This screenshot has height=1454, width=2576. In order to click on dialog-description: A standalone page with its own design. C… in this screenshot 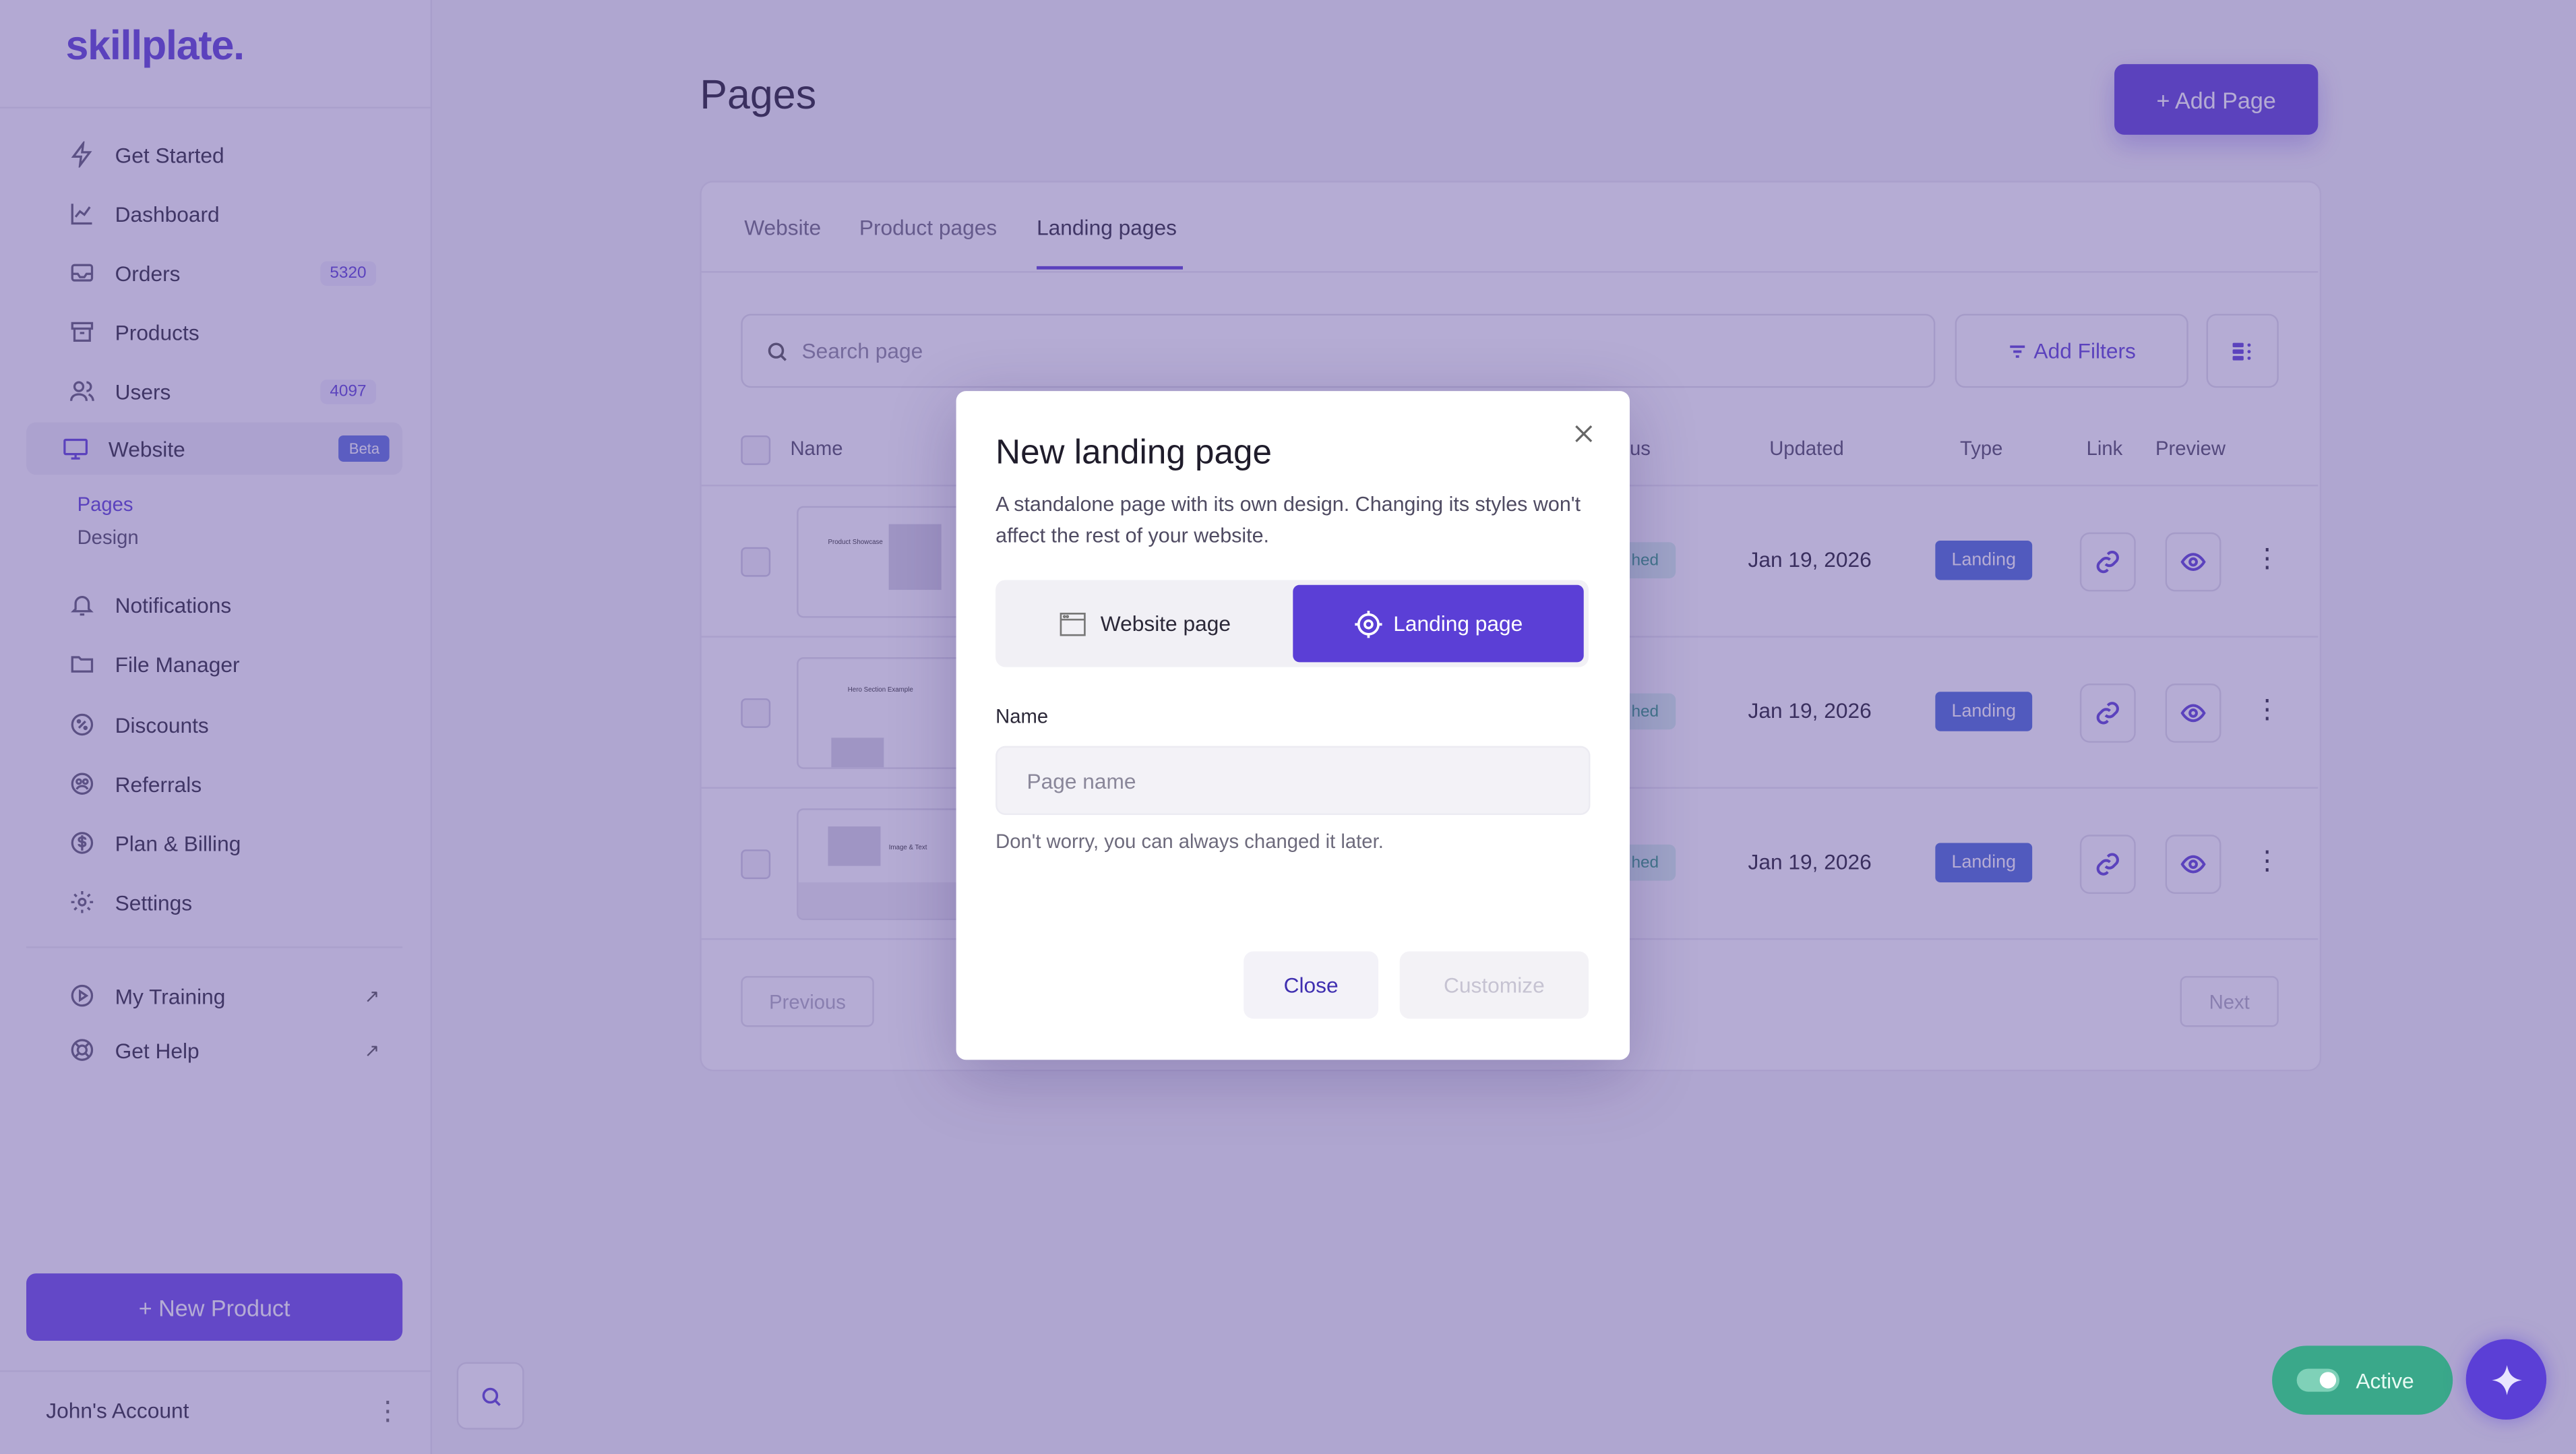, I will do `click(1288, 520)`.